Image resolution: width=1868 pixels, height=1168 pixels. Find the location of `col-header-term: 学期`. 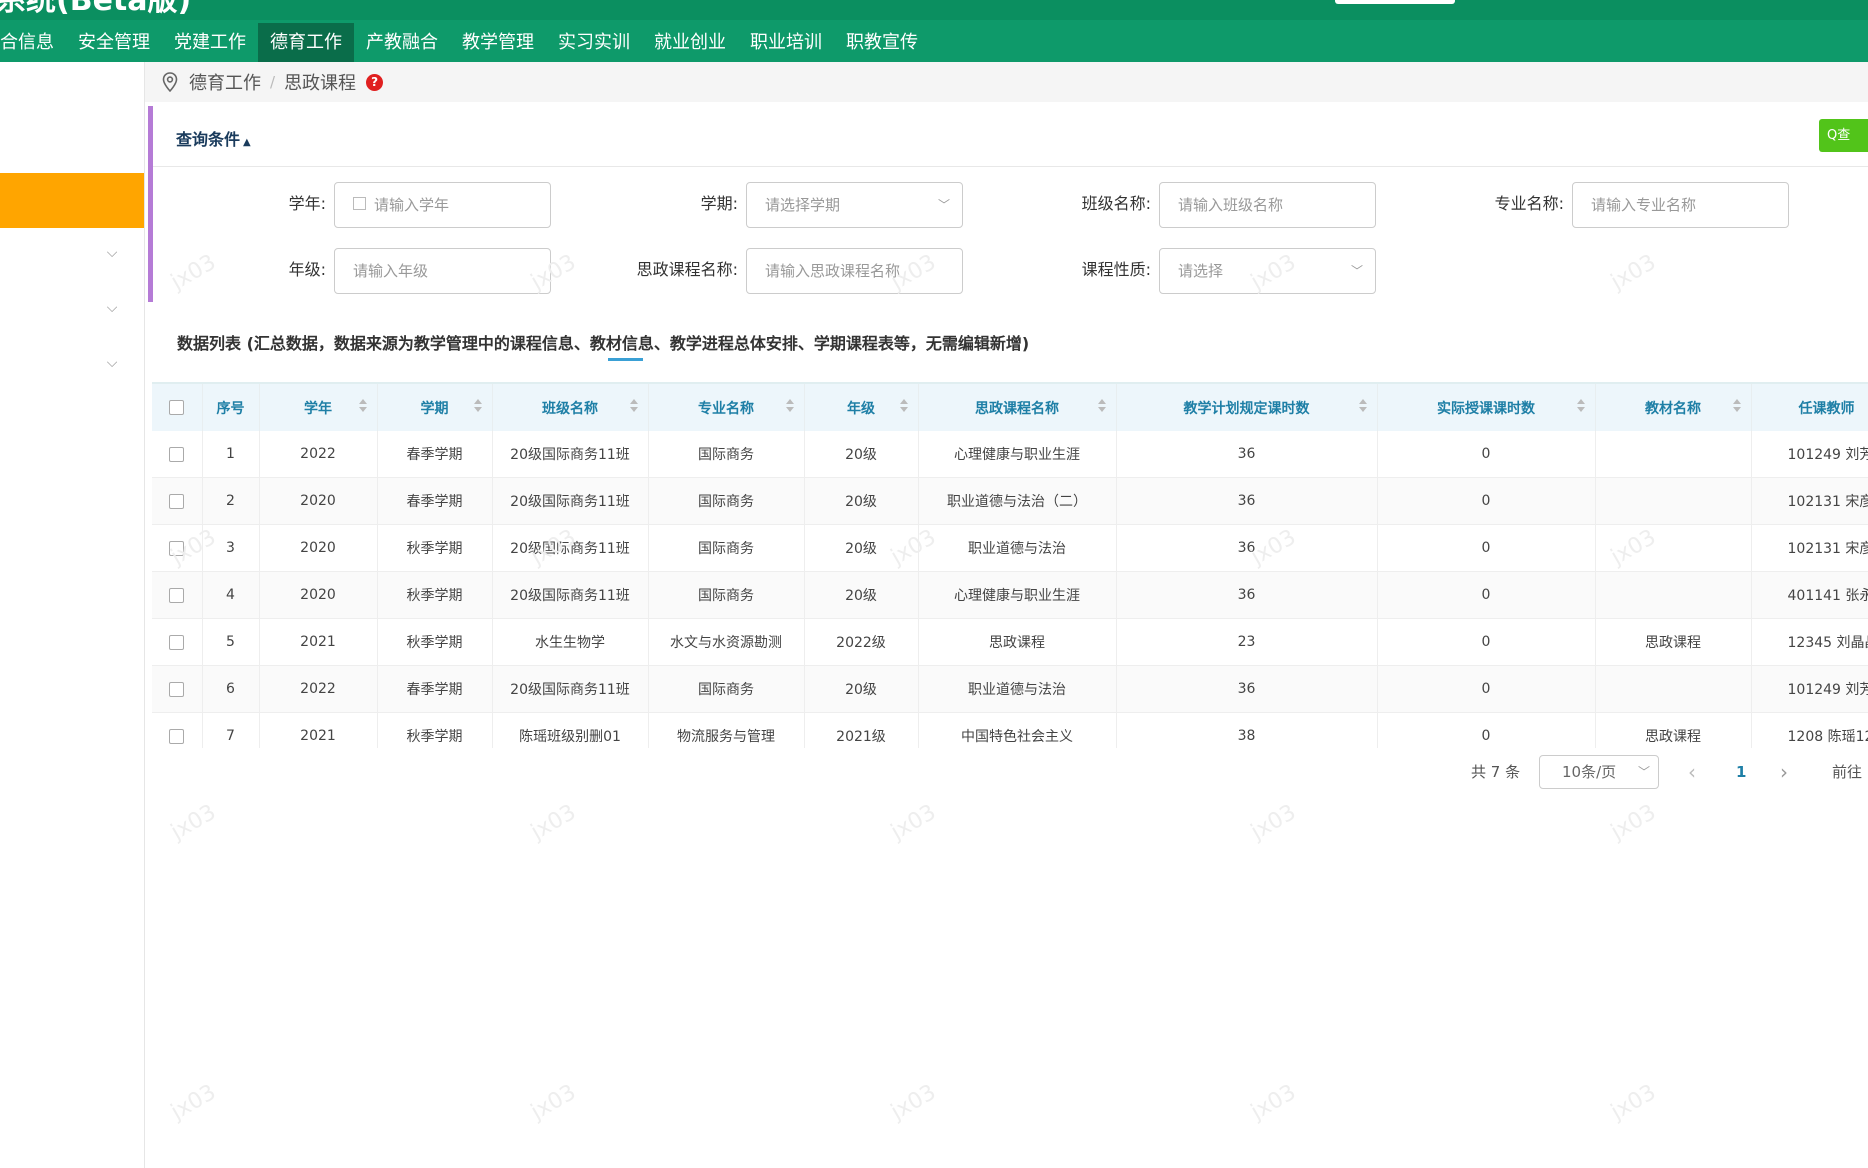

col-header-term: 学期 is located at coordinates (435, 407).